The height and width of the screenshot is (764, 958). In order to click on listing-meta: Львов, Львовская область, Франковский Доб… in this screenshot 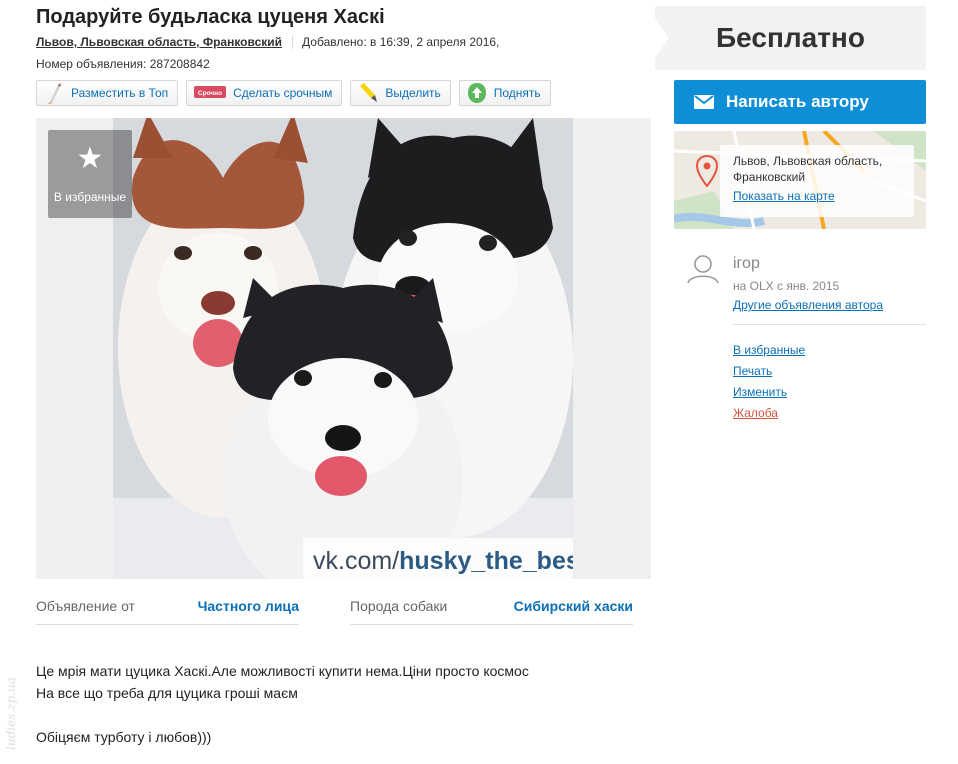, I will do `click(267, 42)`.